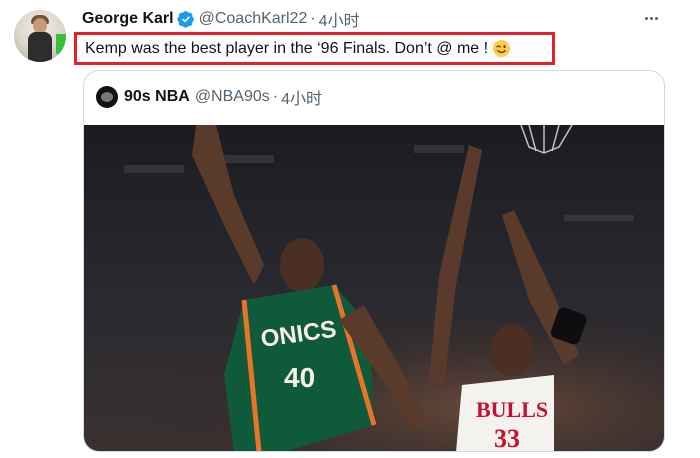  What do you see at coordinates (507, 438) in the screenshot?
I see `jersey-right-number: 33` at bounding box center [507, 438].